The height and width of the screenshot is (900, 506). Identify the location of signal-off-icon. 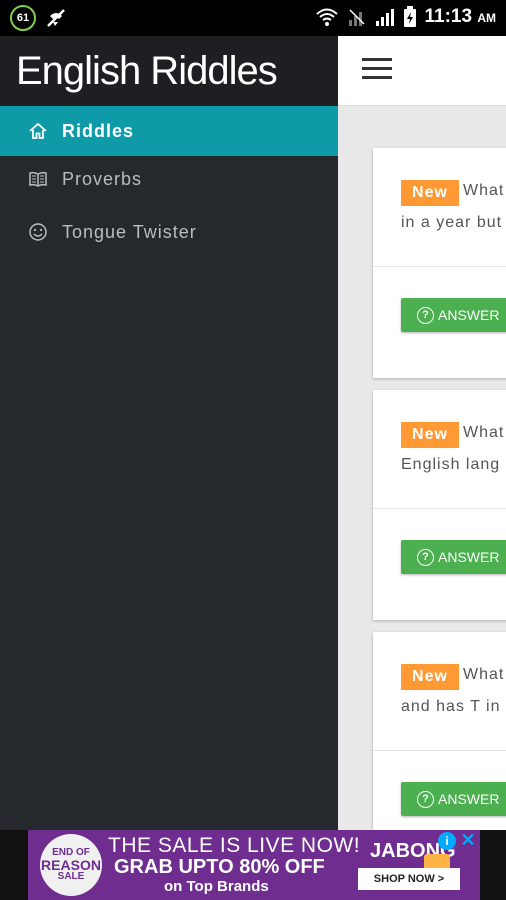
(356, 17).